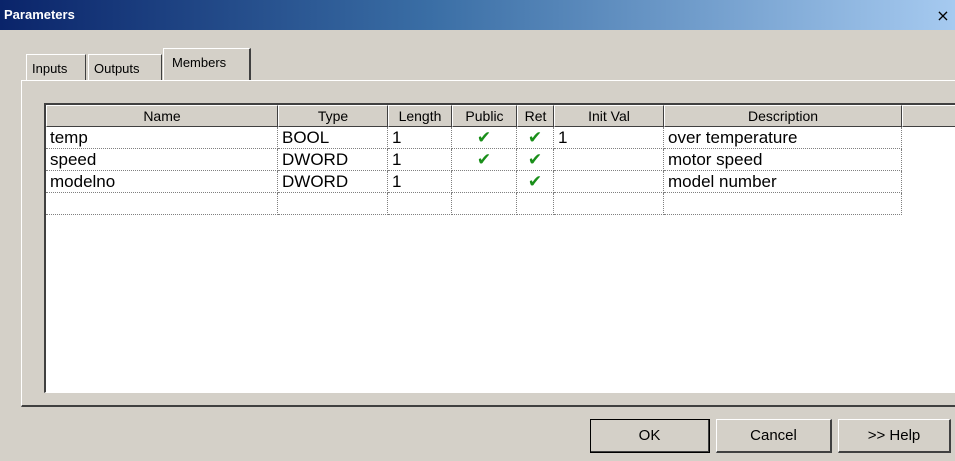 This screenshot has width=955, height=461. I want to click on column-header-filler, so click(928, 116).